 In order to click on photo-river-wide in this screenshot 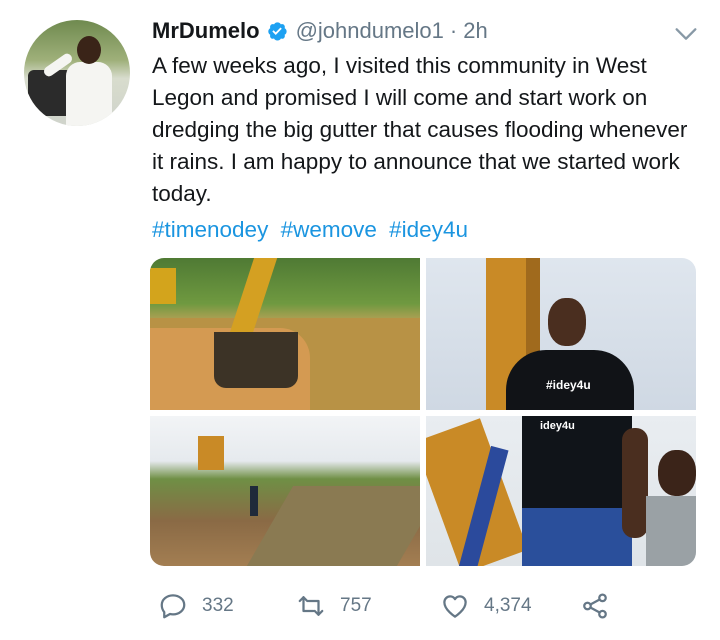, I will do `click(285, 491)`.